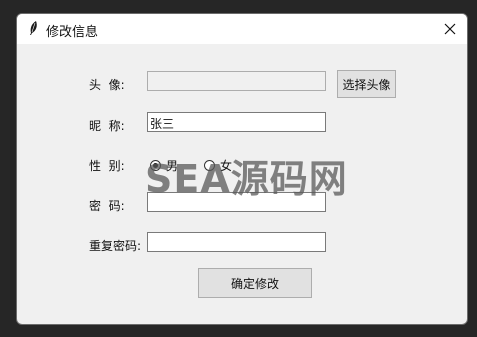 The width and height of the screenshot is (477, 337). Describe the element at coordinates (209, 165) in the screenshot. I see `radio-unchecked-icon` at that location.